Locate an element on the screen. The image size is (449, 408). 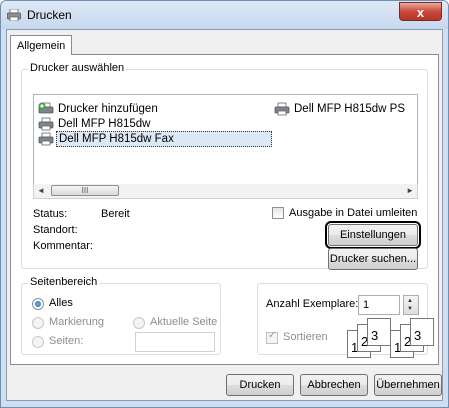
print-to-file-checkbox is located at coordinates (278, 213).